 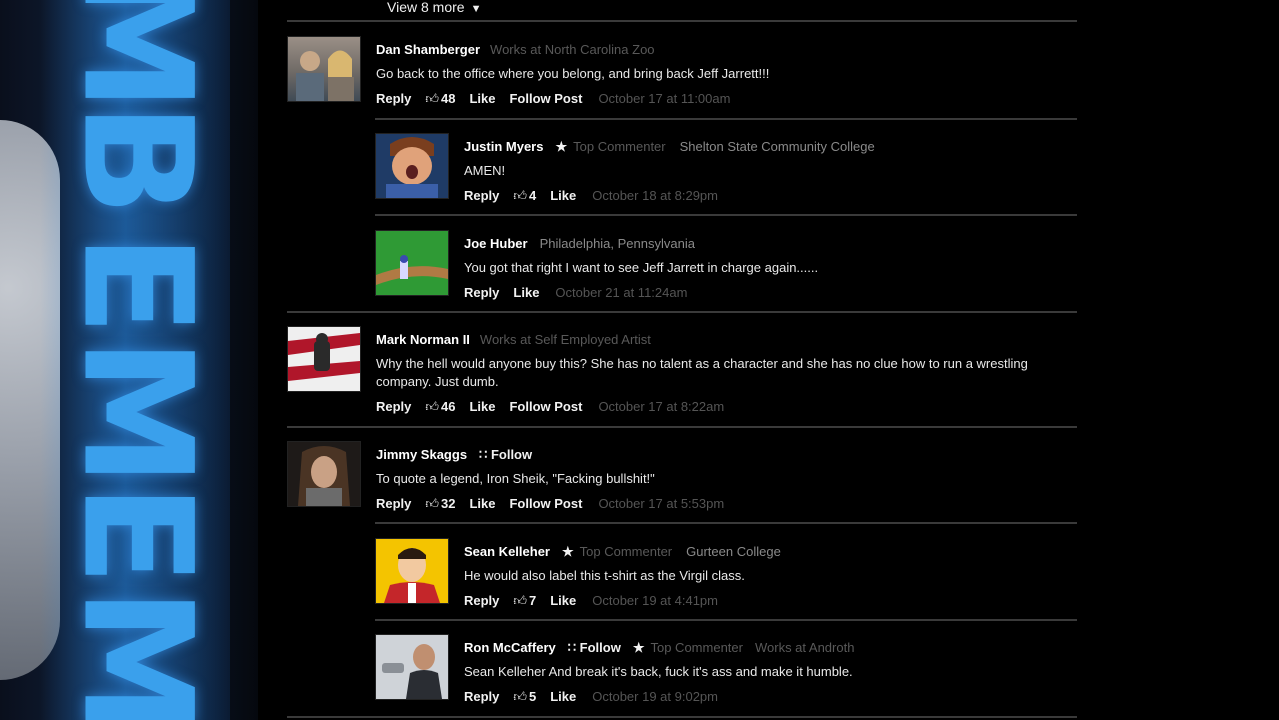 I want to click on commenter-meta: Works at Androth, so click(x=804, y=647).